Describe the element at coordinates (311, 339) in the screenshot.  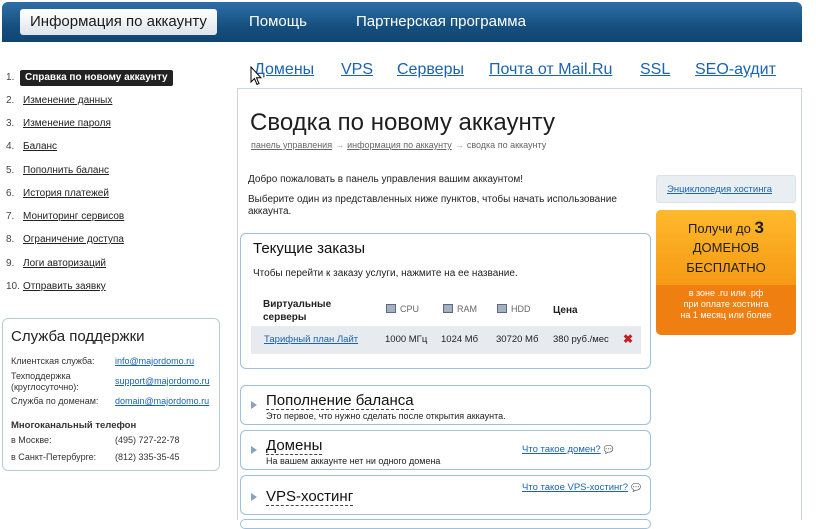
I see `plan-link: Тарифный план Лайт` at that location.